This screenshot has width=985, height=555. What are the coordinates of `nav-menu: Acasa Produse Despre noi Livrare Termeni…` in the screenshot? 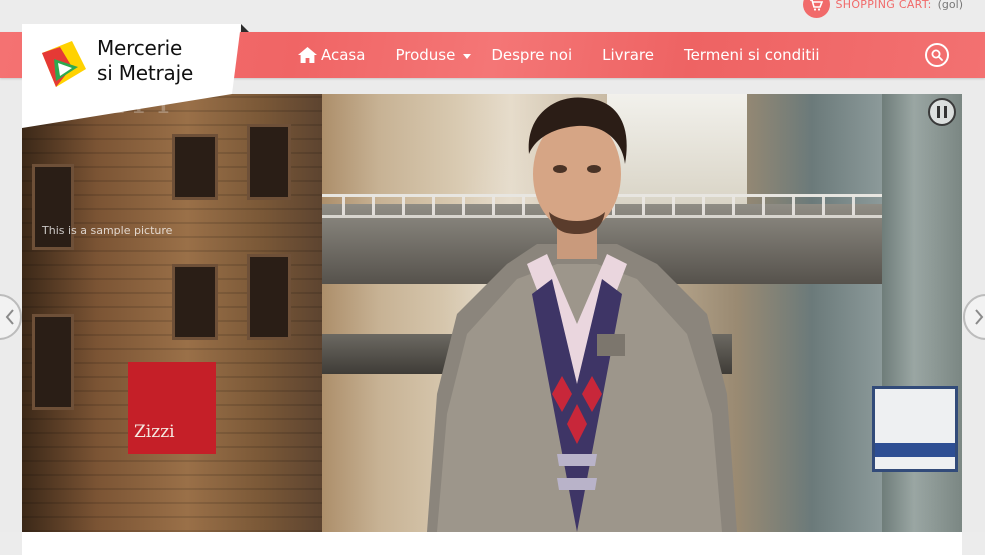 It's located at (574, 55).